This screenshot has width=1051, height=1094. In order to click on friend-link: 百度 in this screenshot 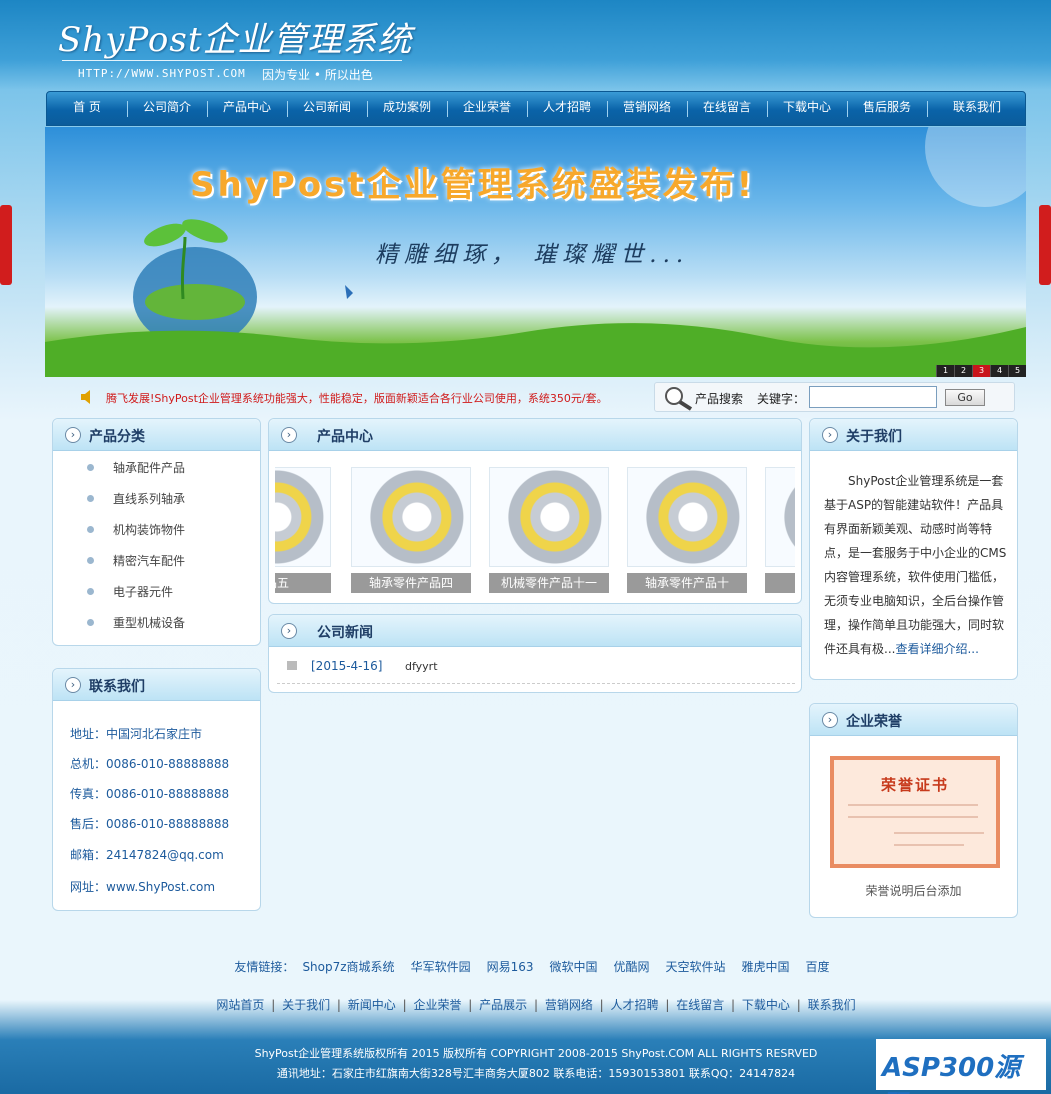, I will do `click(818, 967)`.